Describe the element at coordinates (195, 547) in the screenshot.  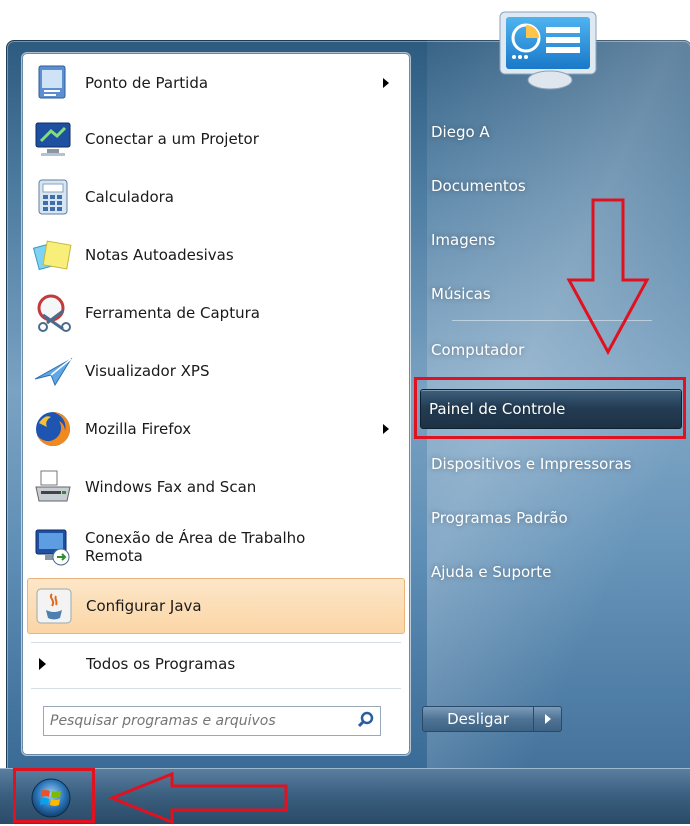
I see `program-label: Conexão de Área de Trabalho Remota` at that location.